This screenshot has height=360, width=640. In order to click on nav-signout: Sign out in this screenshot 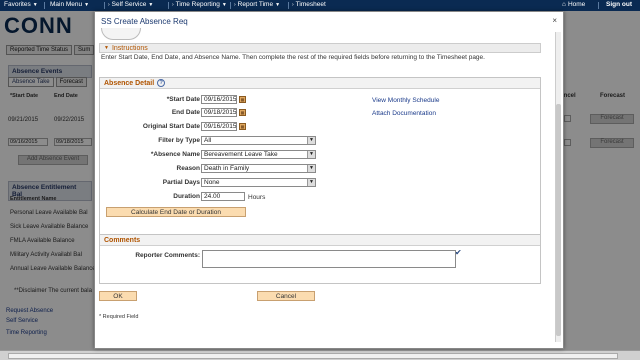, I will do `click(619, 4)`.